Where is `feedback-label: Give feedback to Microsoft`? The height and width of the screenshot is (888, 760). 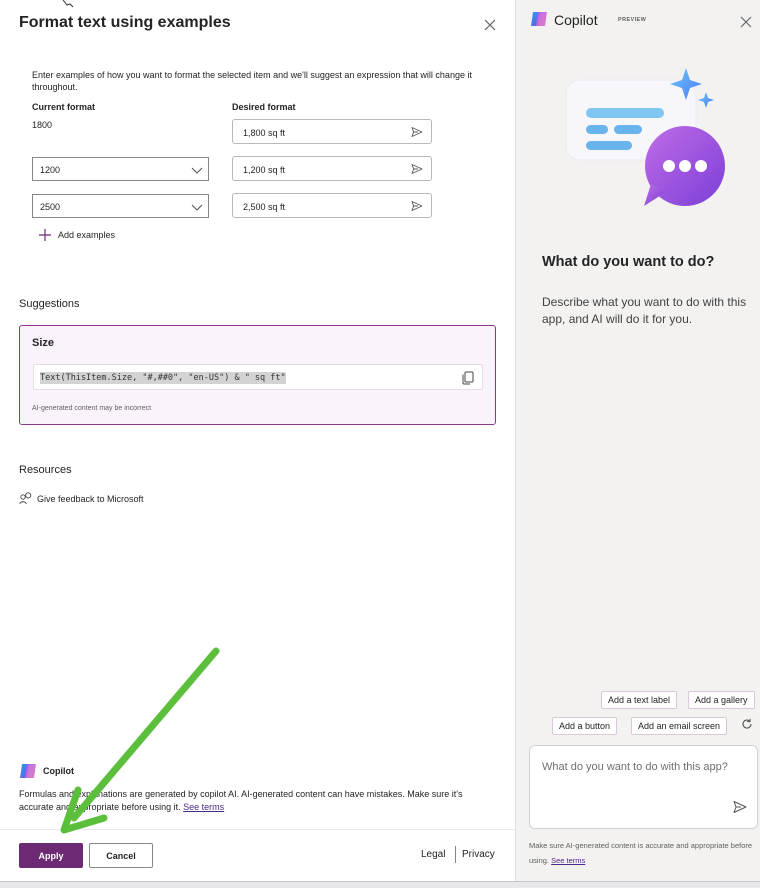
feedback-label: Give feedback to Microsoft is located at coordinates (90, 498).